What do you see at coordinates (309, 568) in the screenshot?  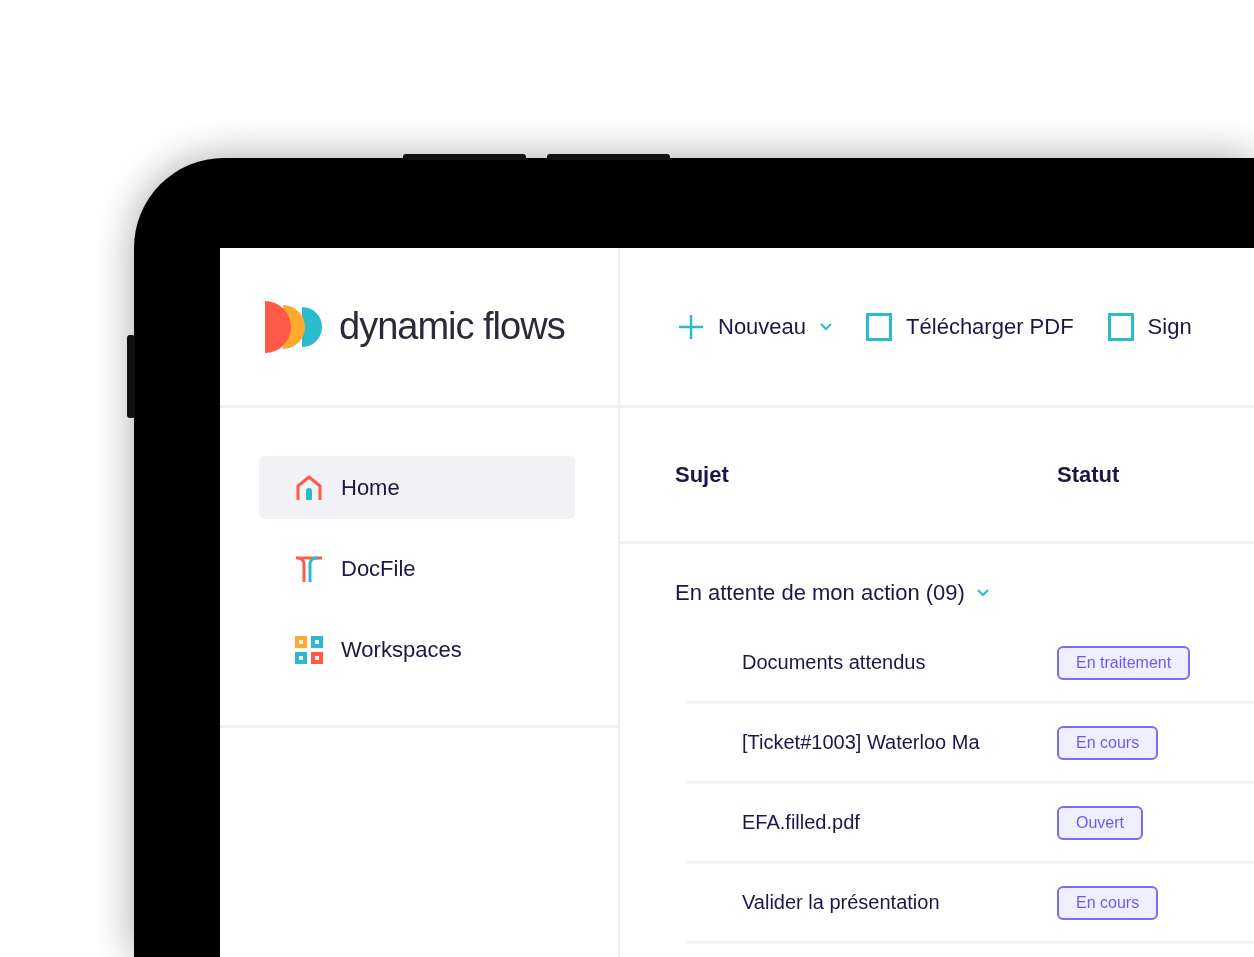 I see `docfile-icon` at bounding box center [309, 568].